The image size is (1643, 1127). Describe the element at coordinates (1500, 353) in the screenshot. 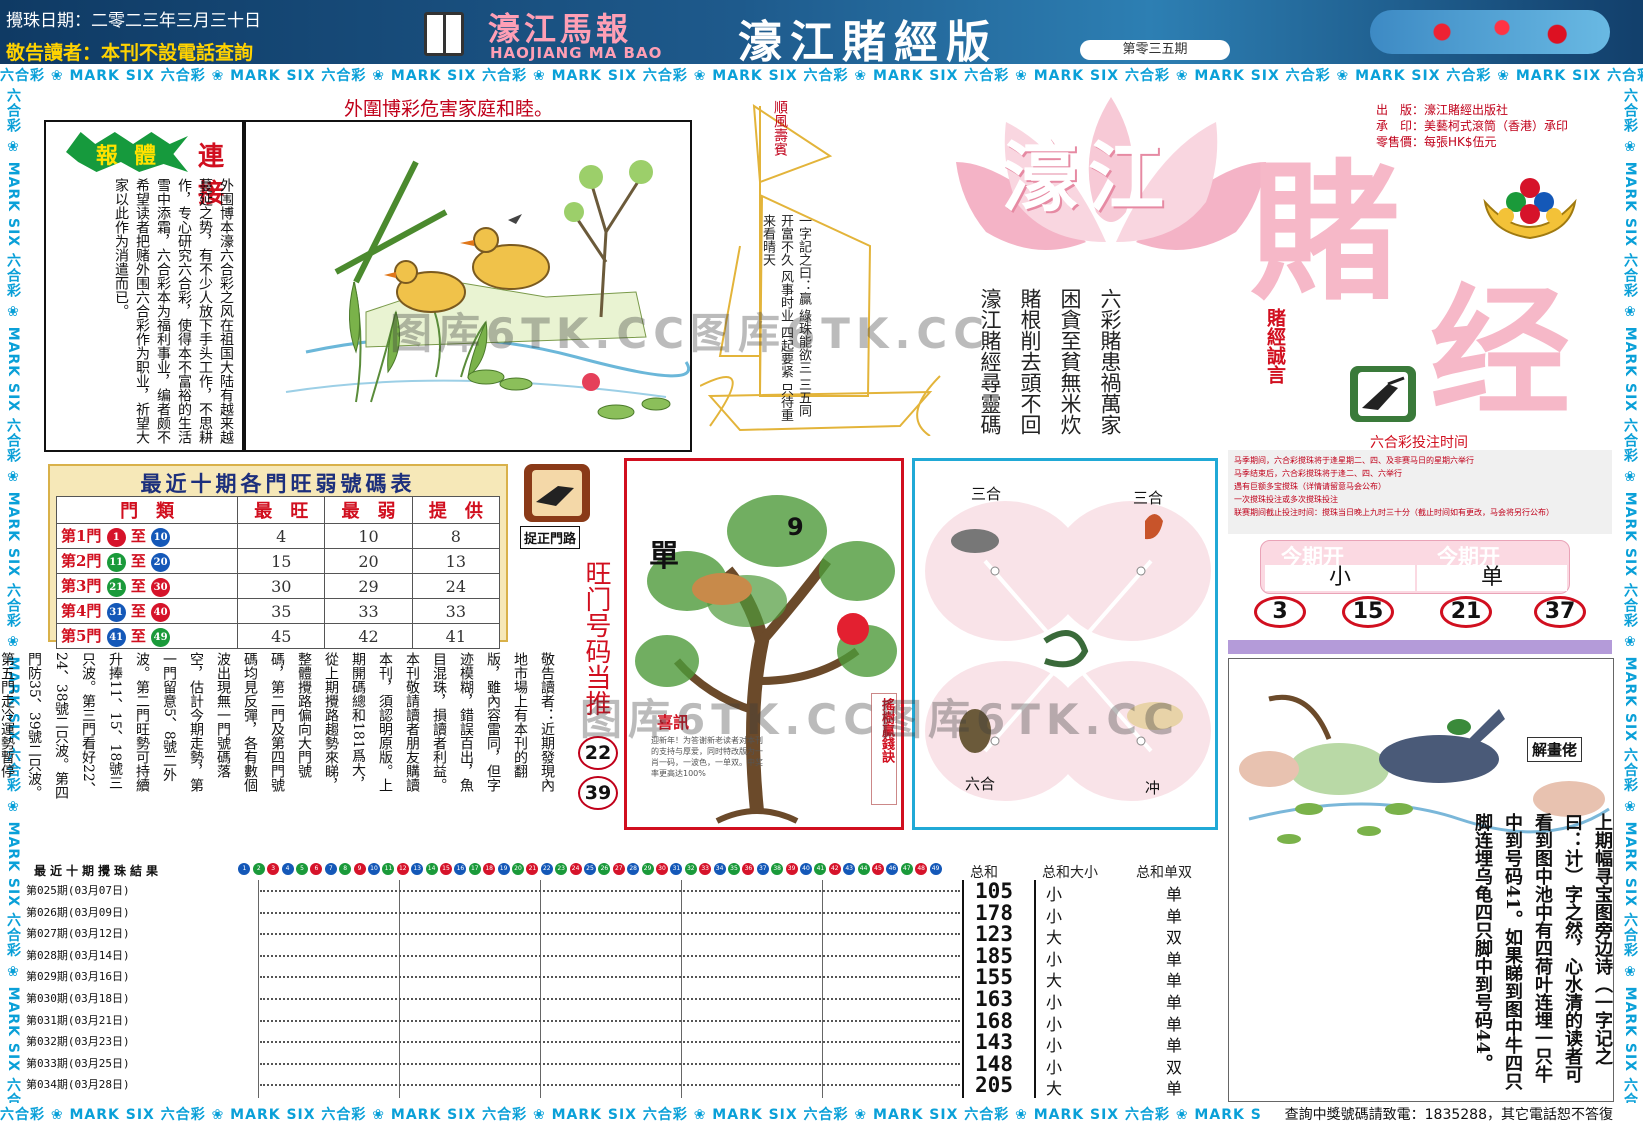

I see `logo-jing: 经` at that location.